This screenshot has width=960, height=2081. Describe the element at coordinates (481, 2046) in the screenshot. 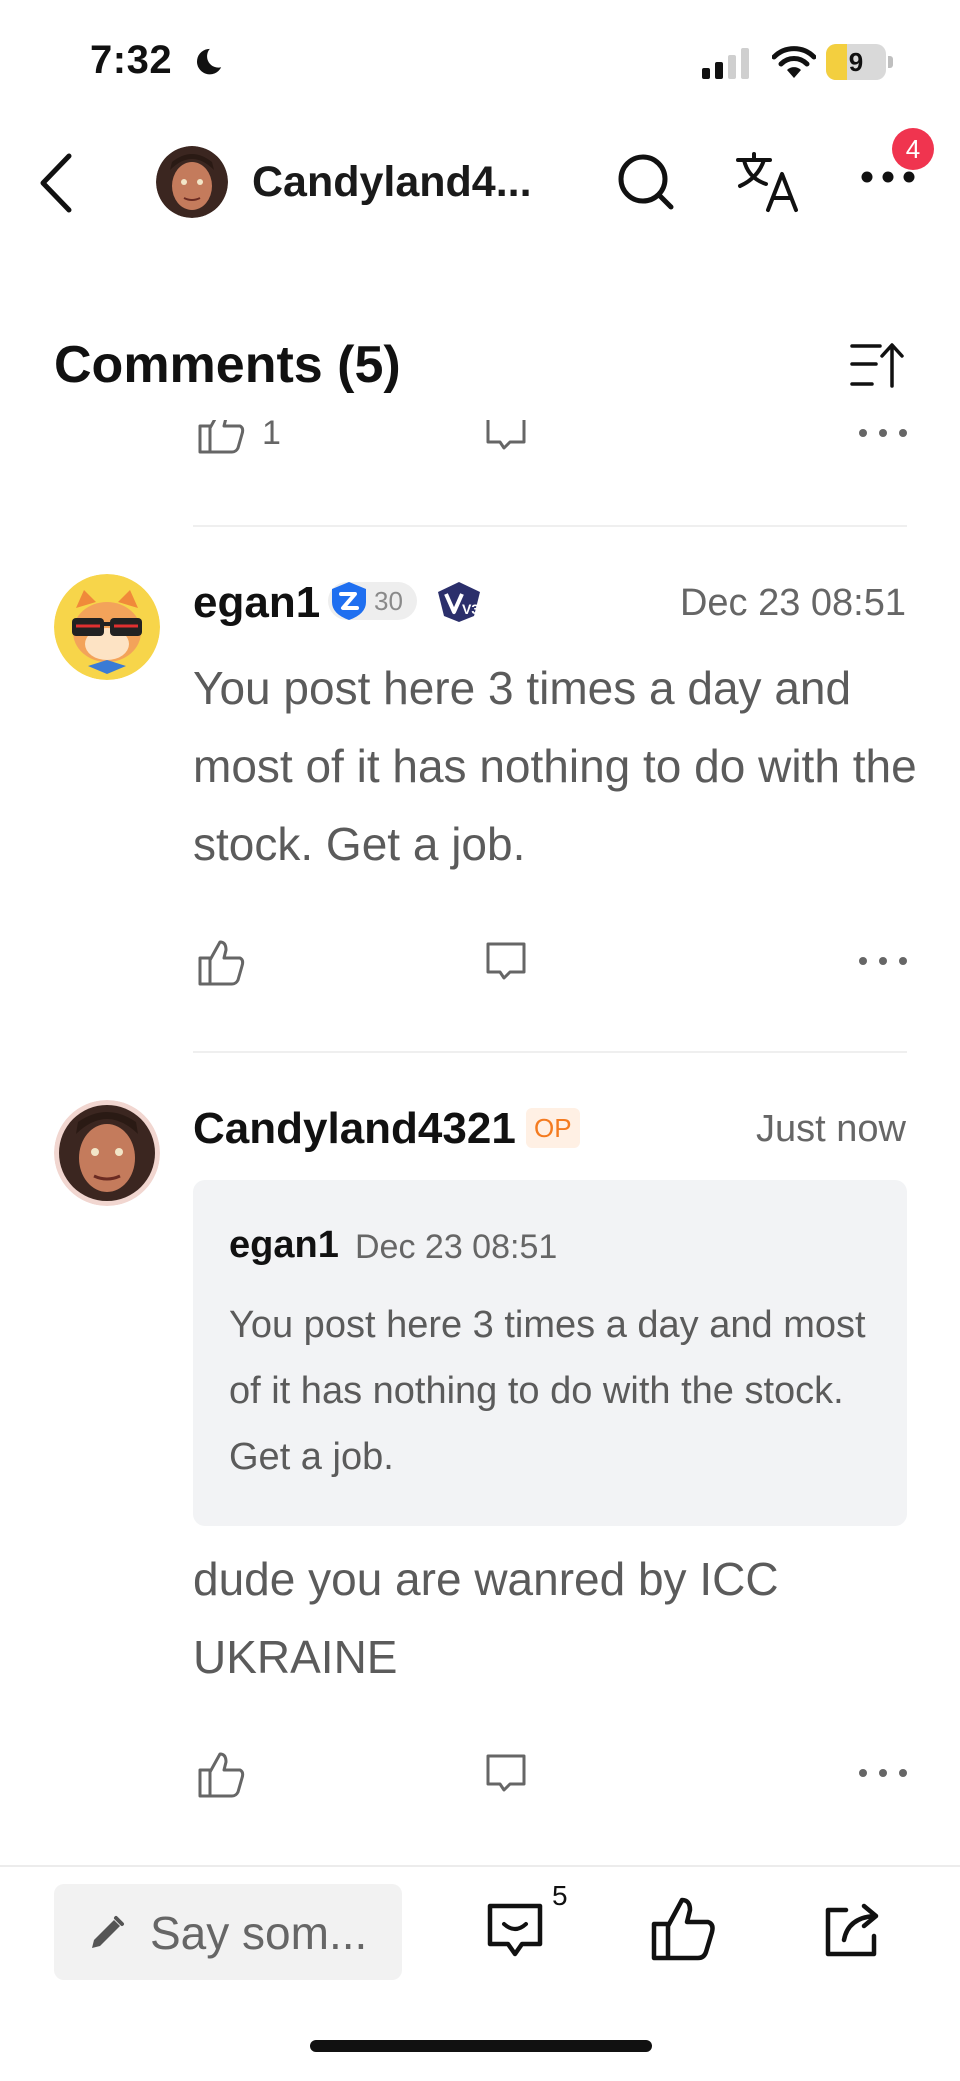

I see `home-indicator` at that location.